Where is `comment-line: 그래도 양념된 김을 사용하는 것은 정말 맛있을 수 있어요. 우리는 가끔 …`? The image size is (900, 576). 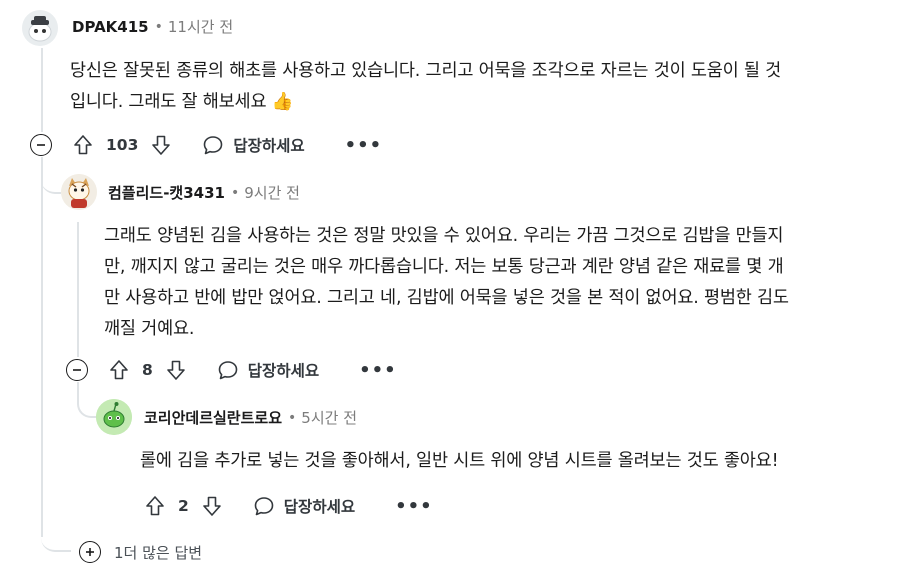
comment-line: 그래도 양념된 김을 사용하는 것은 정말 맛있을 수 있어요. 우리는 가끔 … is located at coordinates (444, 236).